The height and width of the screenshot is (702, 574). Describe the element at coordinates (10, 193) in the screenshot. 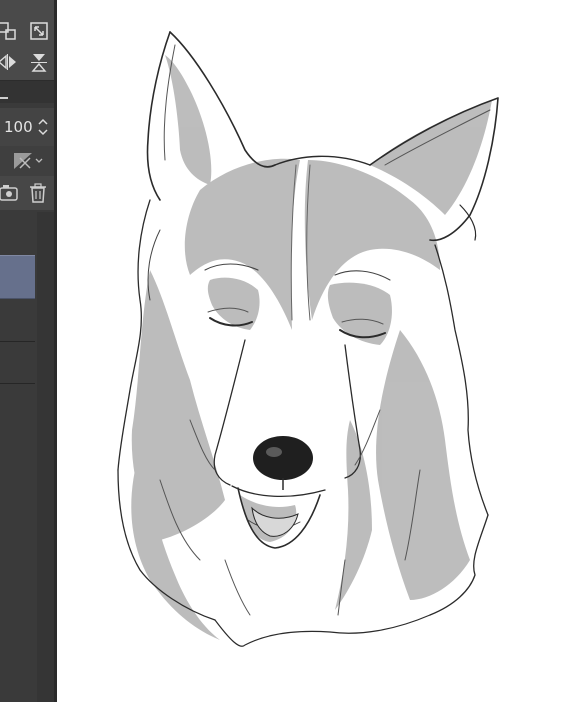

I see `new-layer-icon` at that location.